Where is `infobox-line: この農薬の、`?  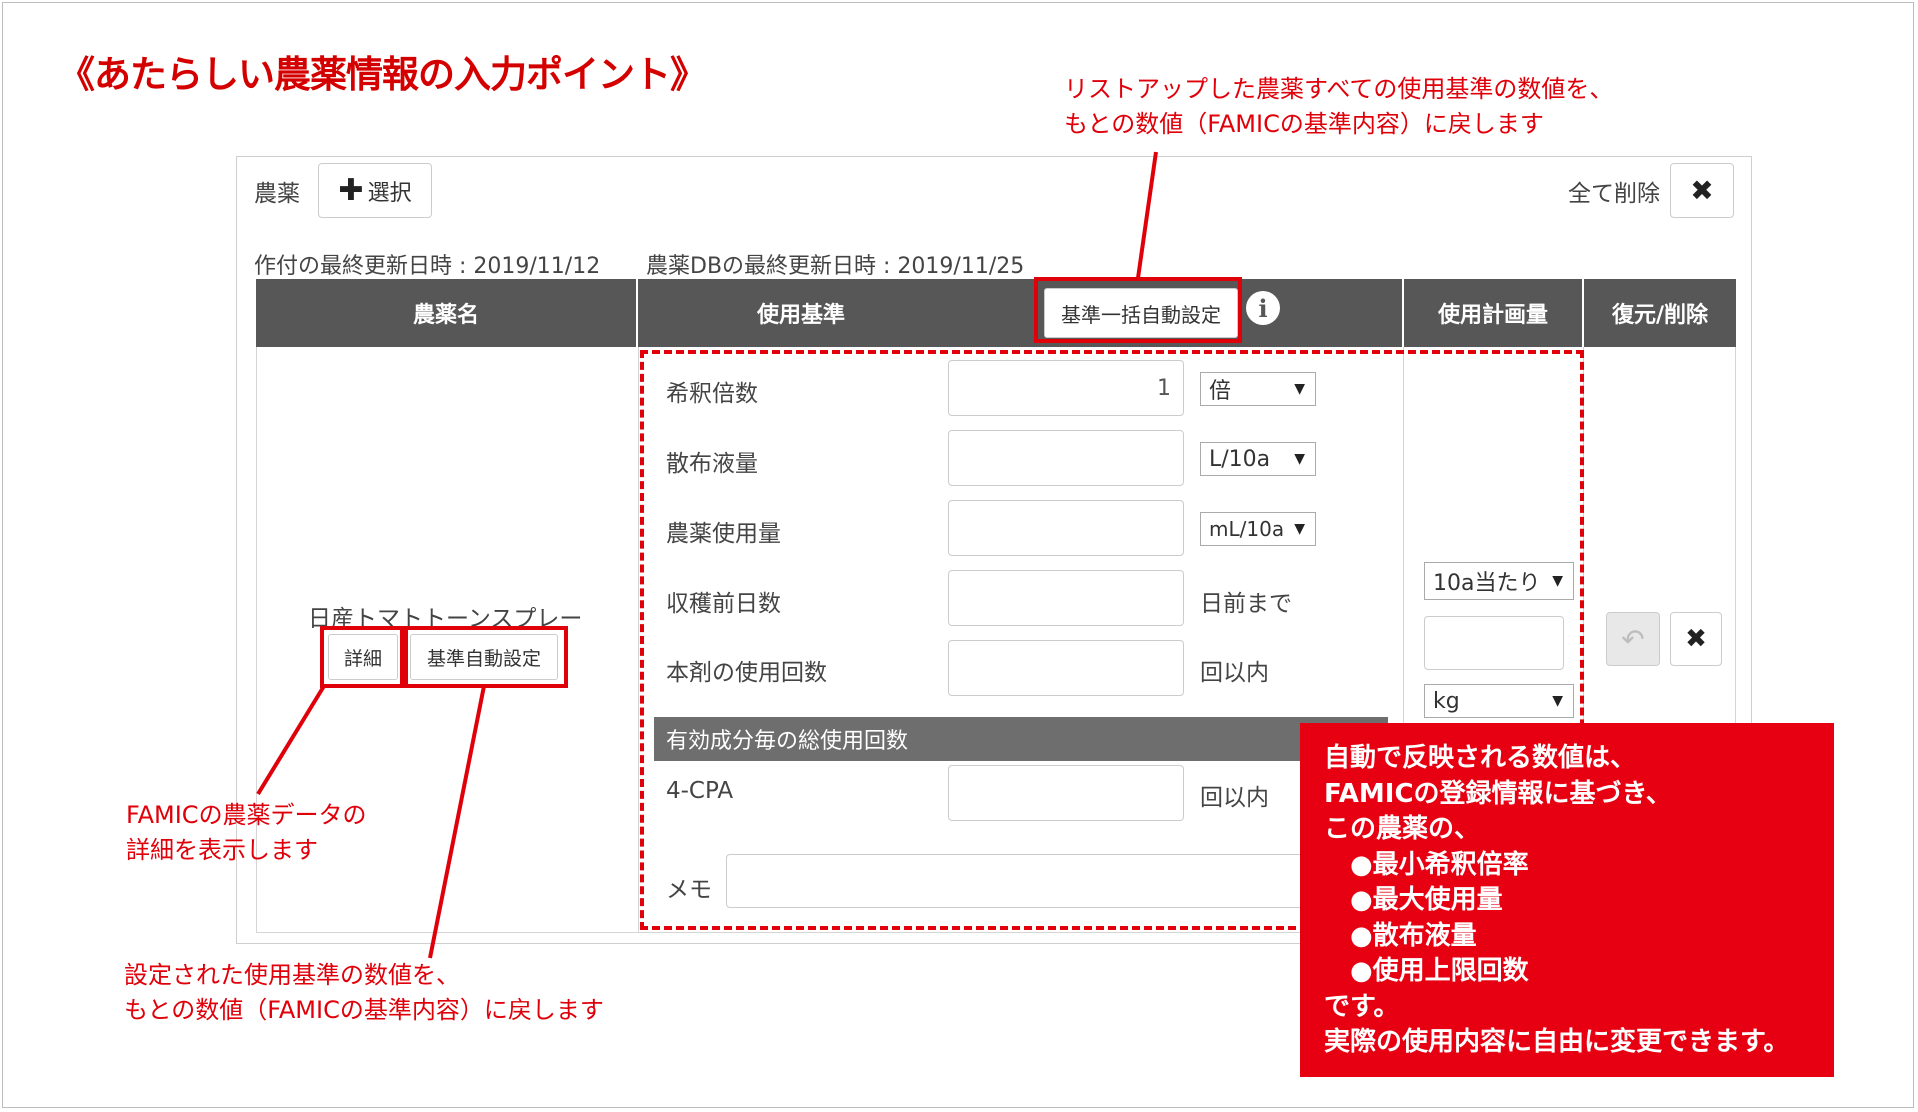
infobox-line: この農薬の、 is located at coordinates (1402, 829).